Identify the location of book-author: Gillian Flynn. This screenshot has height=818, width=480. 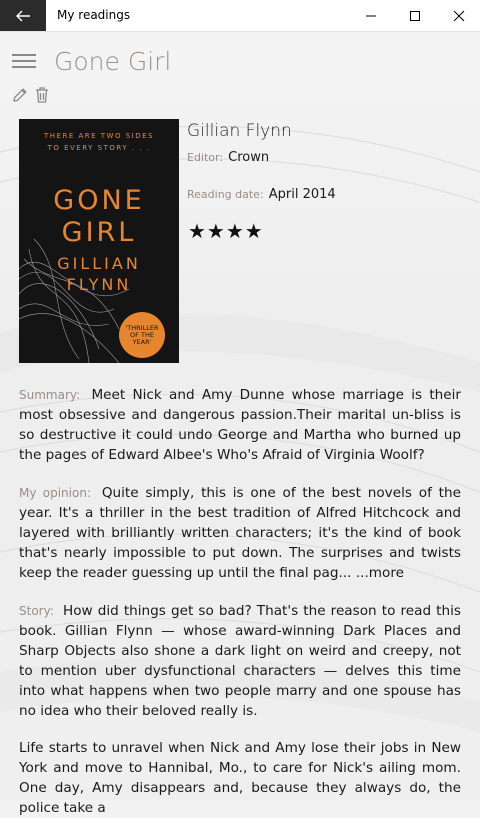
(239, 131).